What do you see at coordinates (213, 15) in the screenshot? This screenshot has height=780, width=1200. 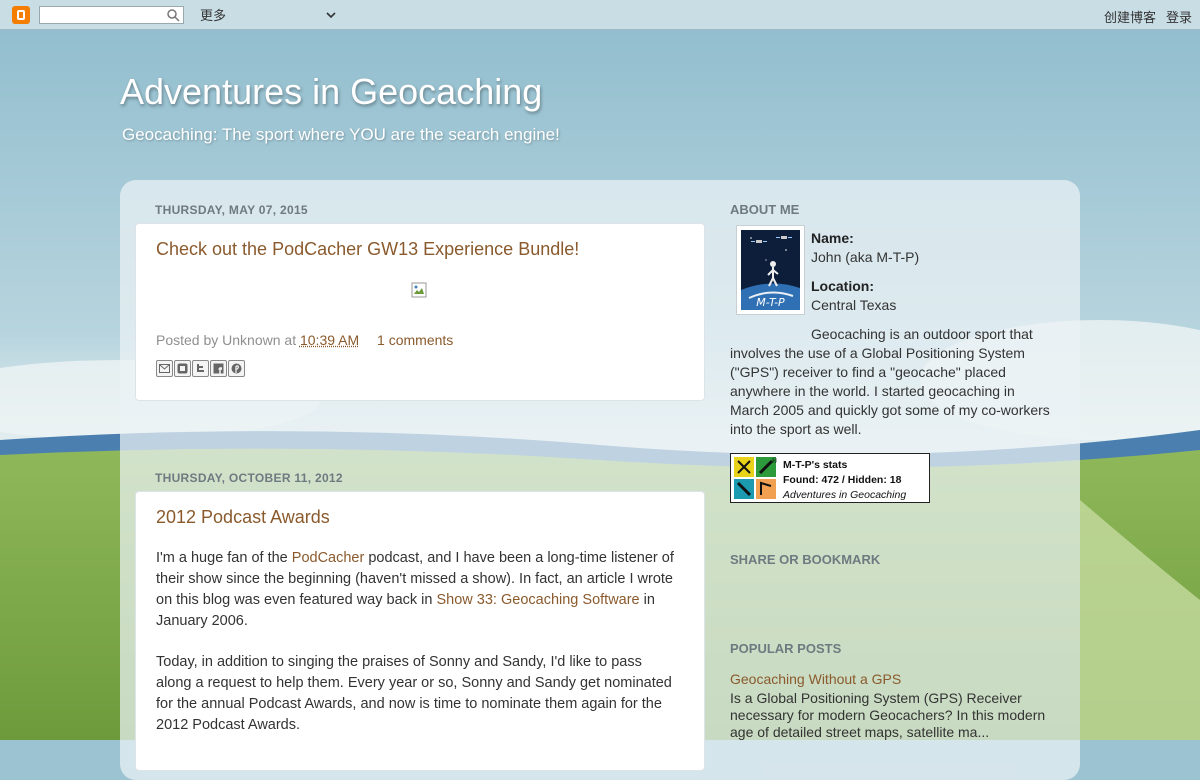 I see `more-label: 更多` at bounding box center [213, 15].